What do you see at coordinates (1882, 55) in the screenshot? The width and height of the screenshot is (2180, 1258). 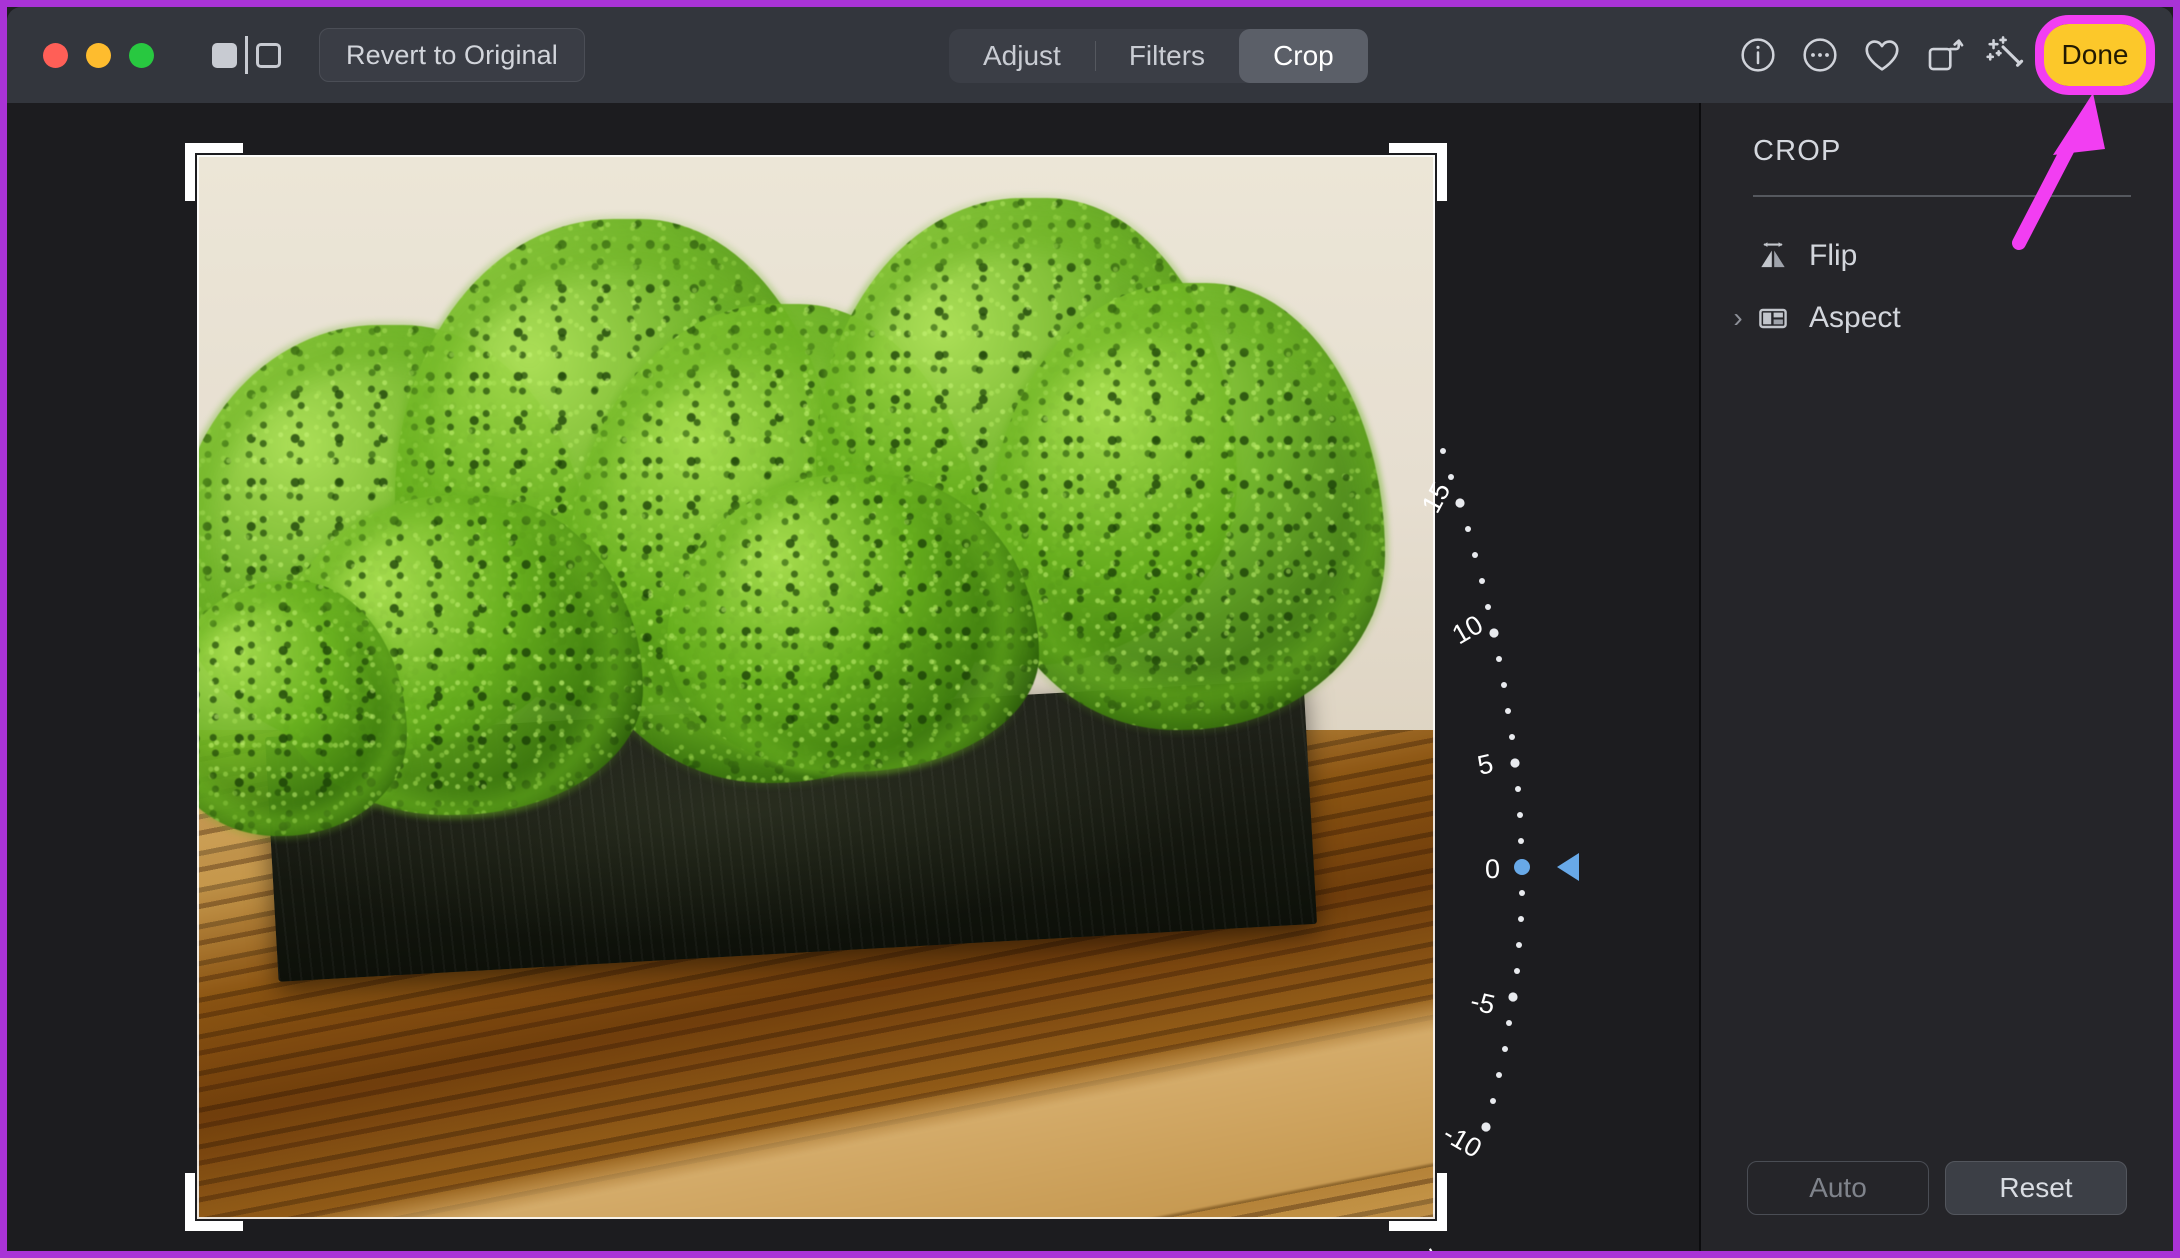 I see `favorite-heart-icon` at bounding box center [1882, 55].